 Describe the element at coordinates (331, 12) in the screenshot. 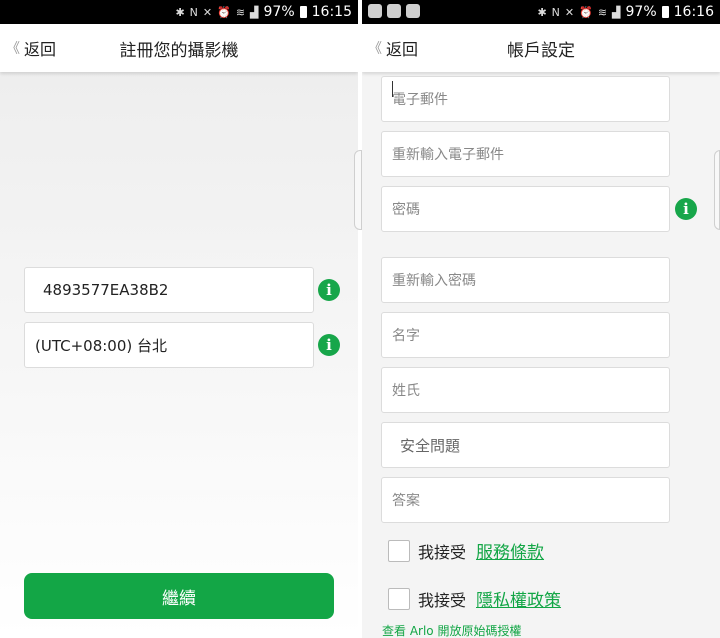

I see `status-time: 16:15` at that location.